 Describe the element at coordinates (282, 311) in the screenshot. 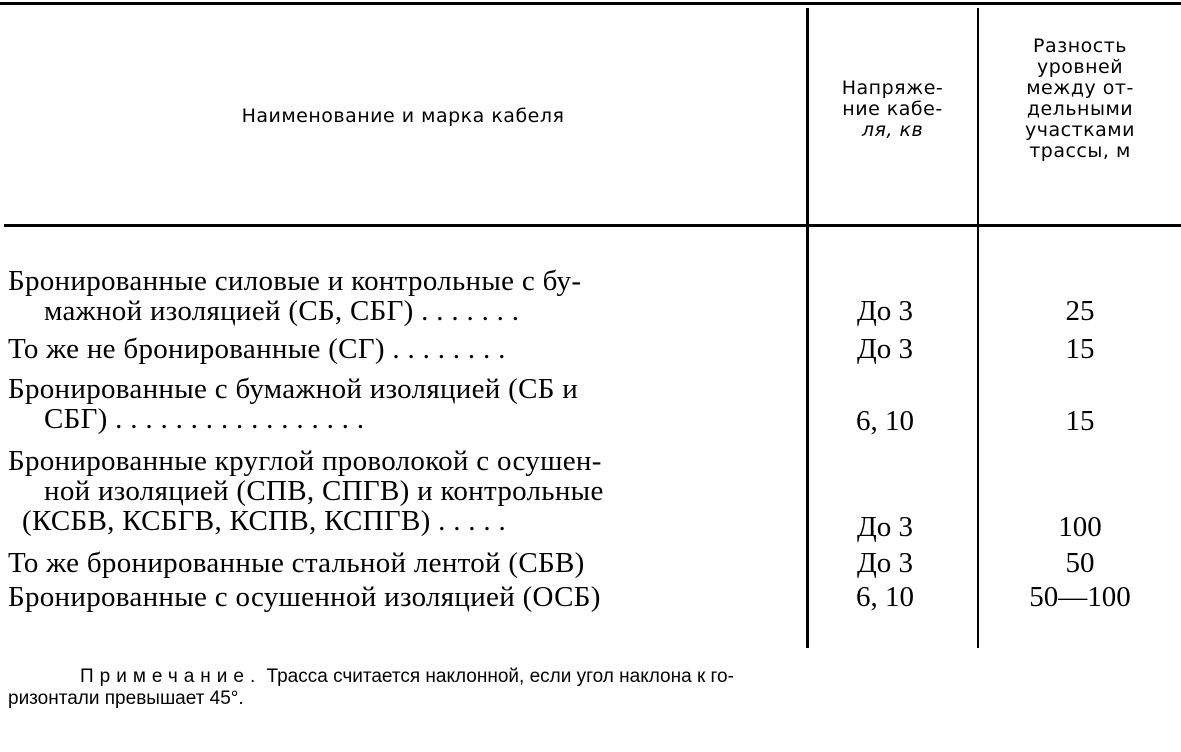

I see `row-name-line: мажной изоляцией (СБ, СБГ) . . . . . . .` at that location.